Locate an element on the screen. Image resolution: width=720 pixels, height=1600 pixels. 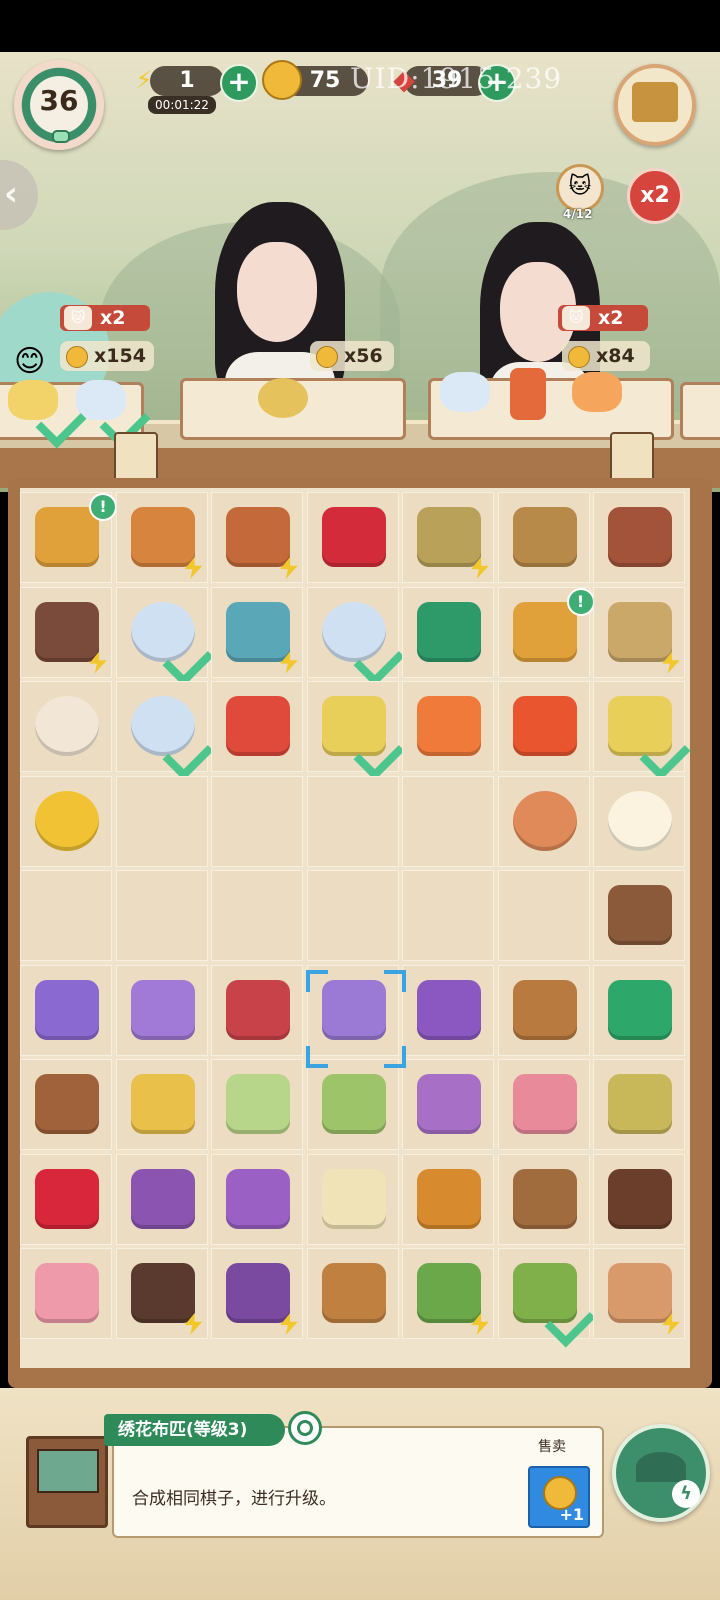
teapot-icon is located at coordinates (258, 631).